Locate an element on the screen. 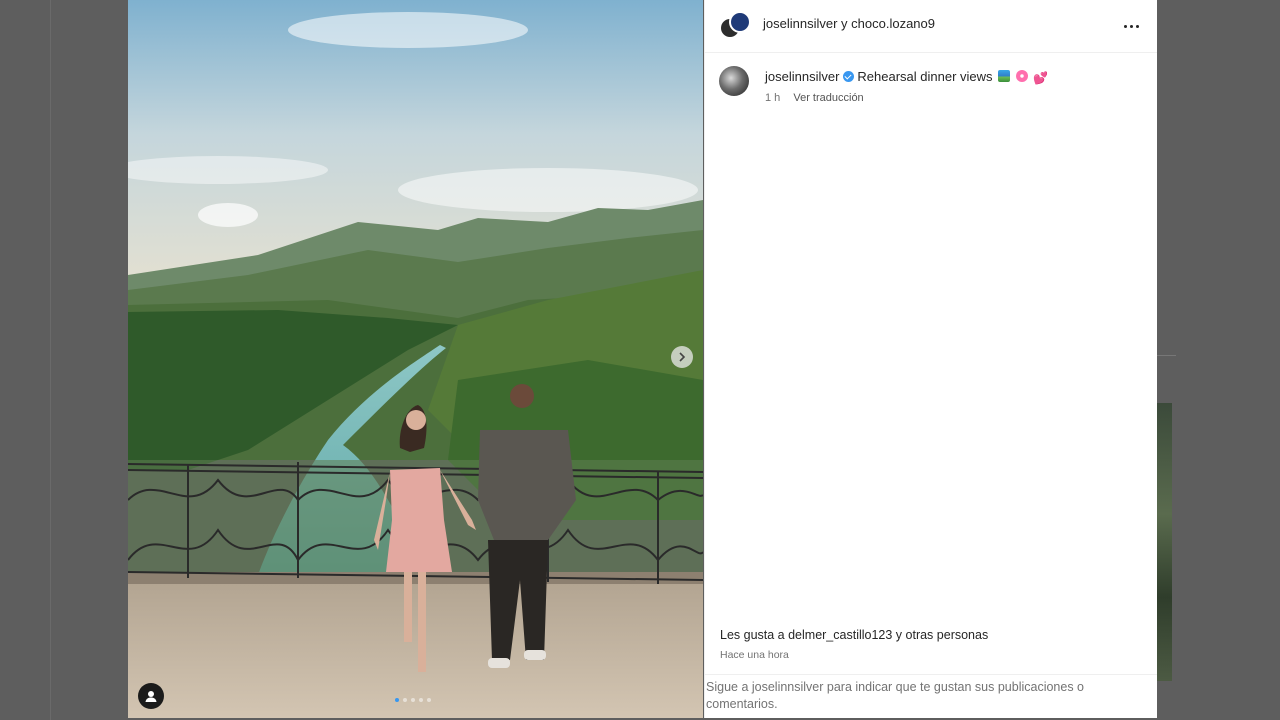 Image resolution: width=1280 pixels, height=720 pixels. post-authors: joselinnsilver y choco.lozano9 is located at coordinates (849, 23).